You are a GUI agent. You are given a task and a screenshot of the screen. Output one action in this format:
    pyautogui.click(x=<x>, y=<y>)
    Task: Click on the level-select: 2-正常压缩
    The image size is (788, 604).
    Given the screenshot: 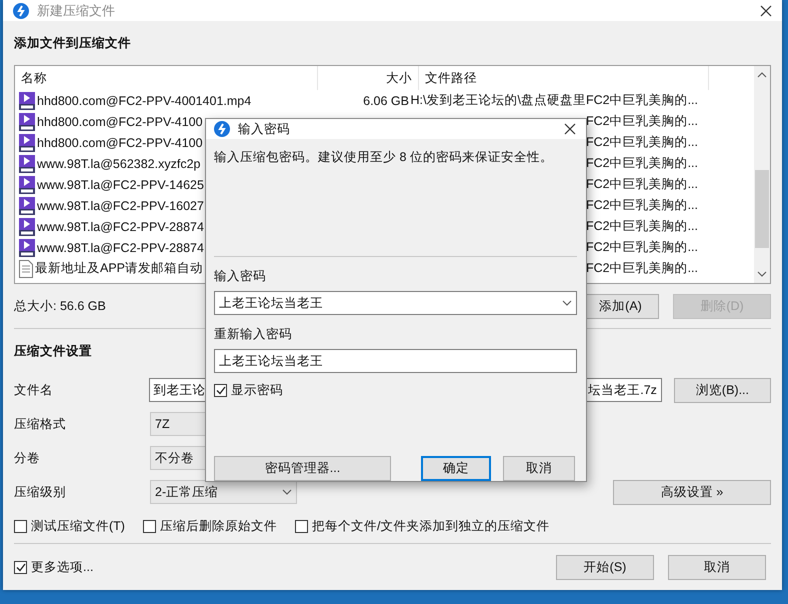 What is the action you would take?
    pyautogui.click(x=223, y=492)
    